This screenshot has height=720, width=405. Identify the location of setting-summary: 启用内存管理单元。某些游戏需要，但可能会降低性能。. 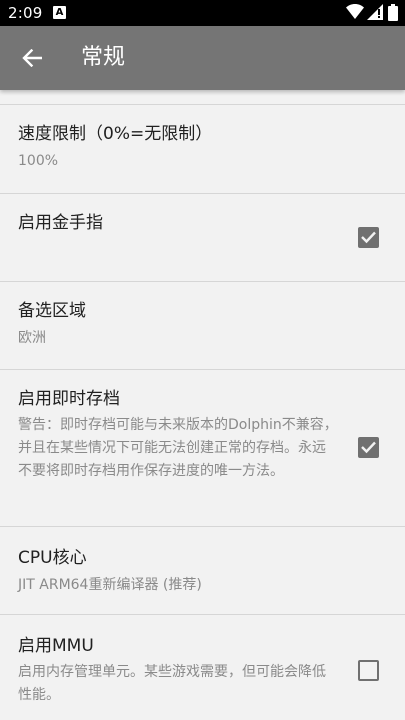
(172, 683).